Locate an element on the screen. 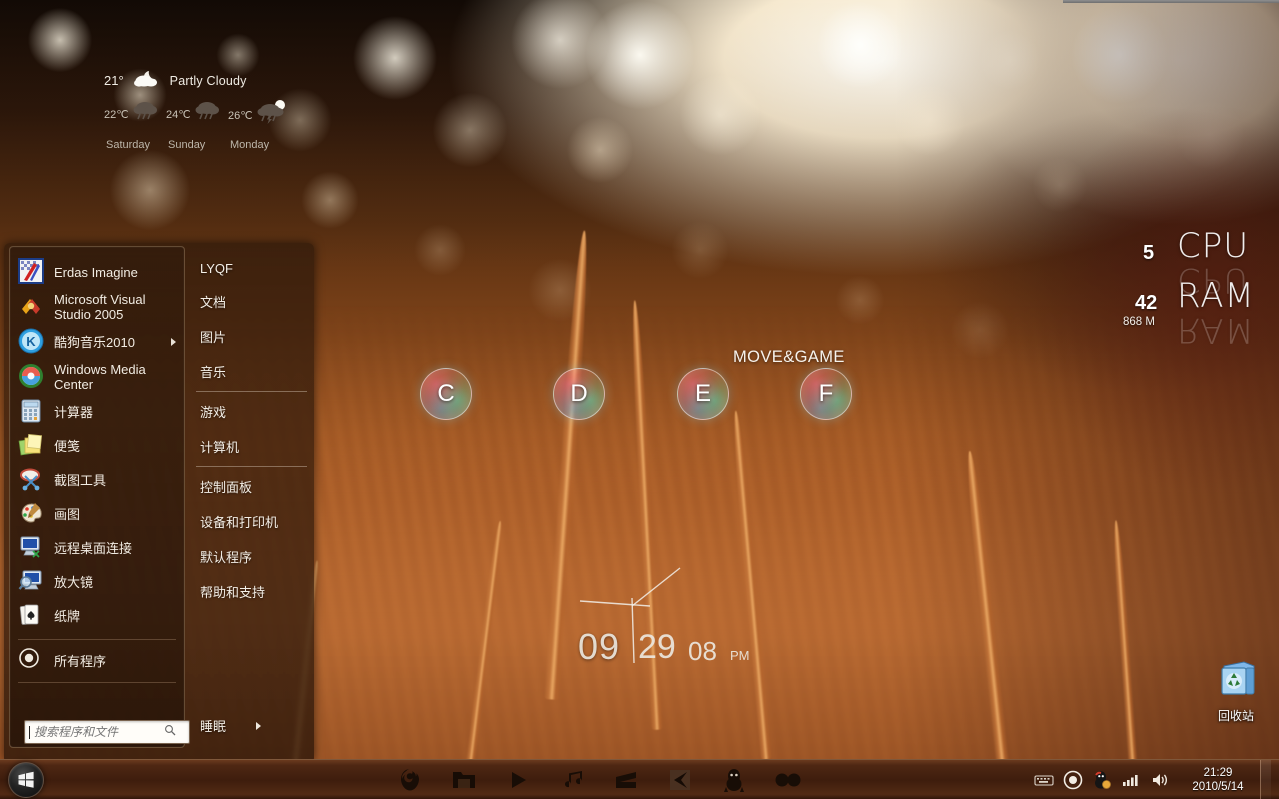  start-item-paint: 画图 is located at coordinates (97, 514).